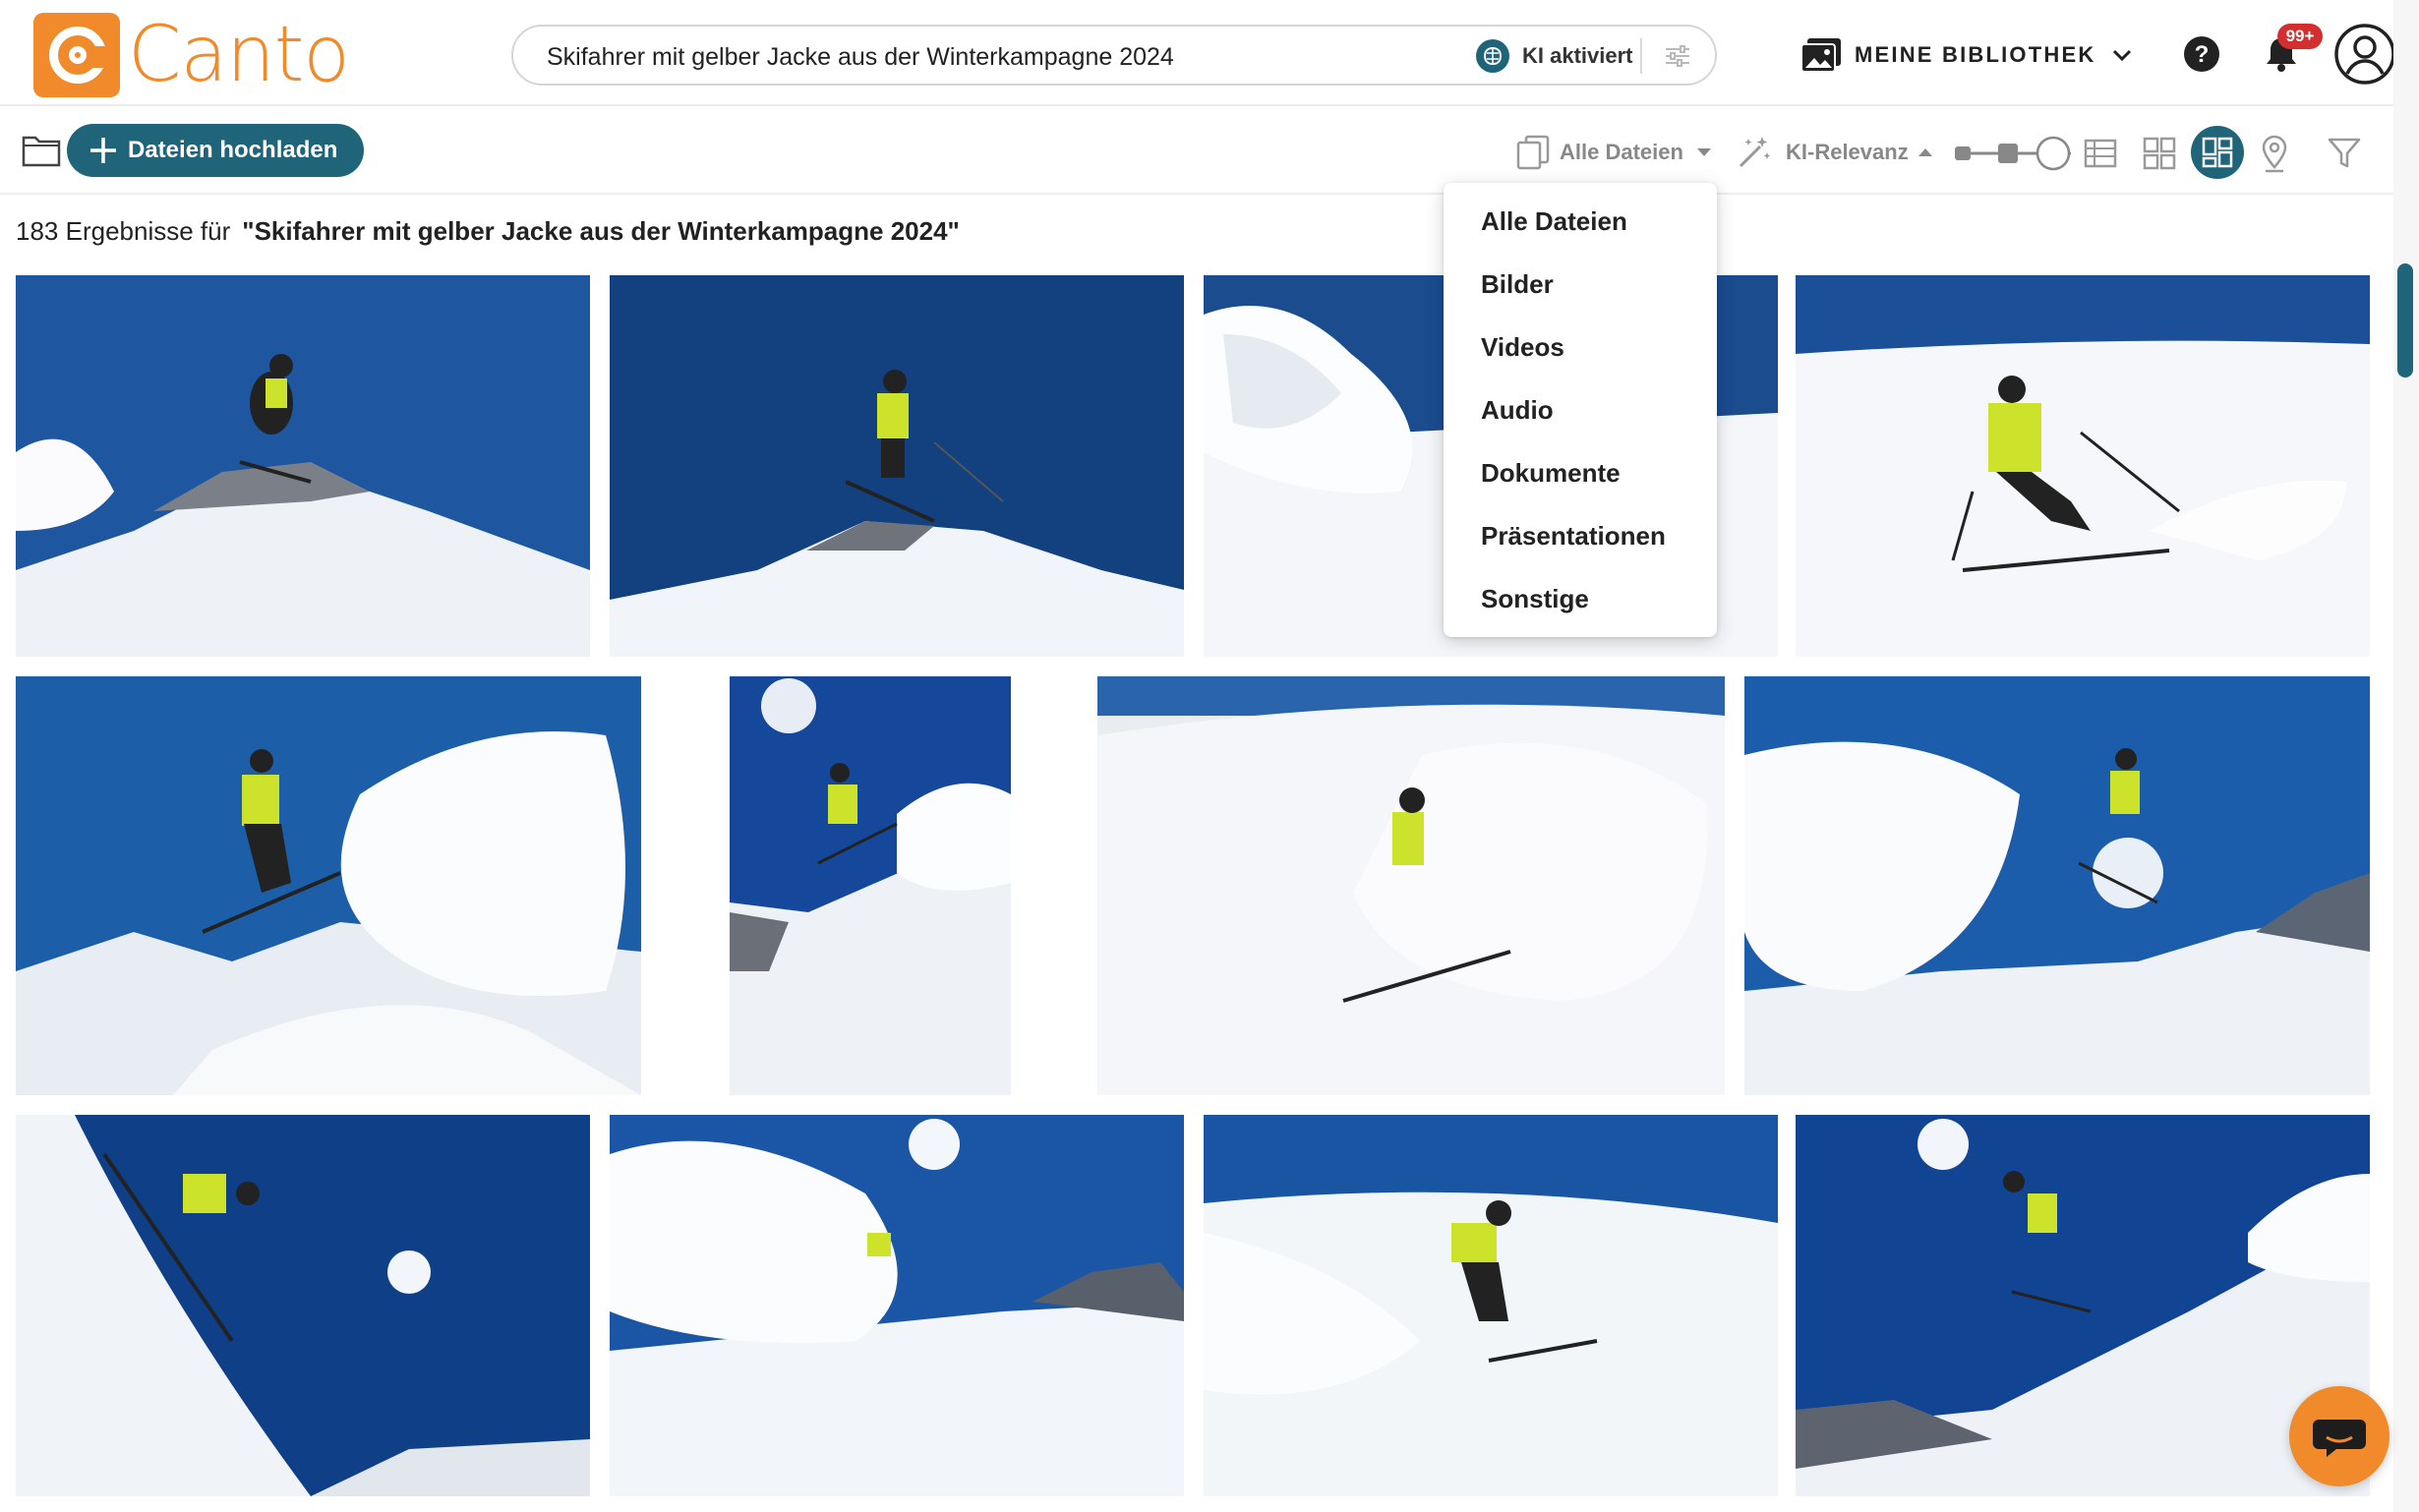  Describe the element at coordinates (1573, 536) in the screenshot. I see `dropdown-option-presentations: Präsentationen` at that location.